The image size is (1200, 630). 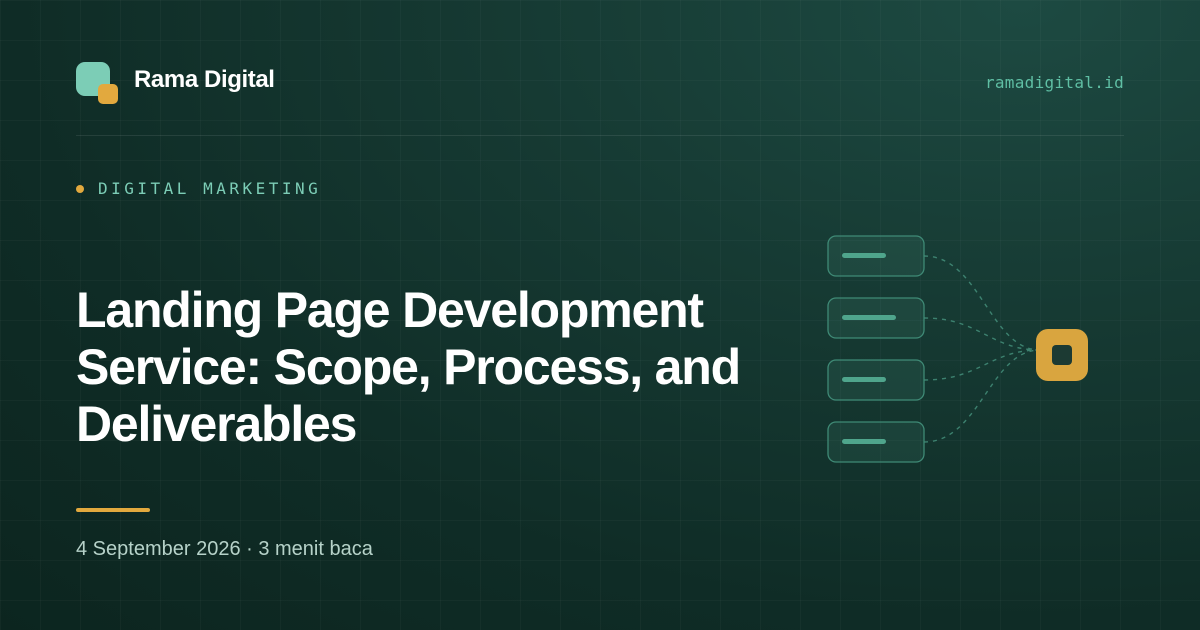 I want to click on site-url: ramadigital.id, so click(x=1054, y=82).